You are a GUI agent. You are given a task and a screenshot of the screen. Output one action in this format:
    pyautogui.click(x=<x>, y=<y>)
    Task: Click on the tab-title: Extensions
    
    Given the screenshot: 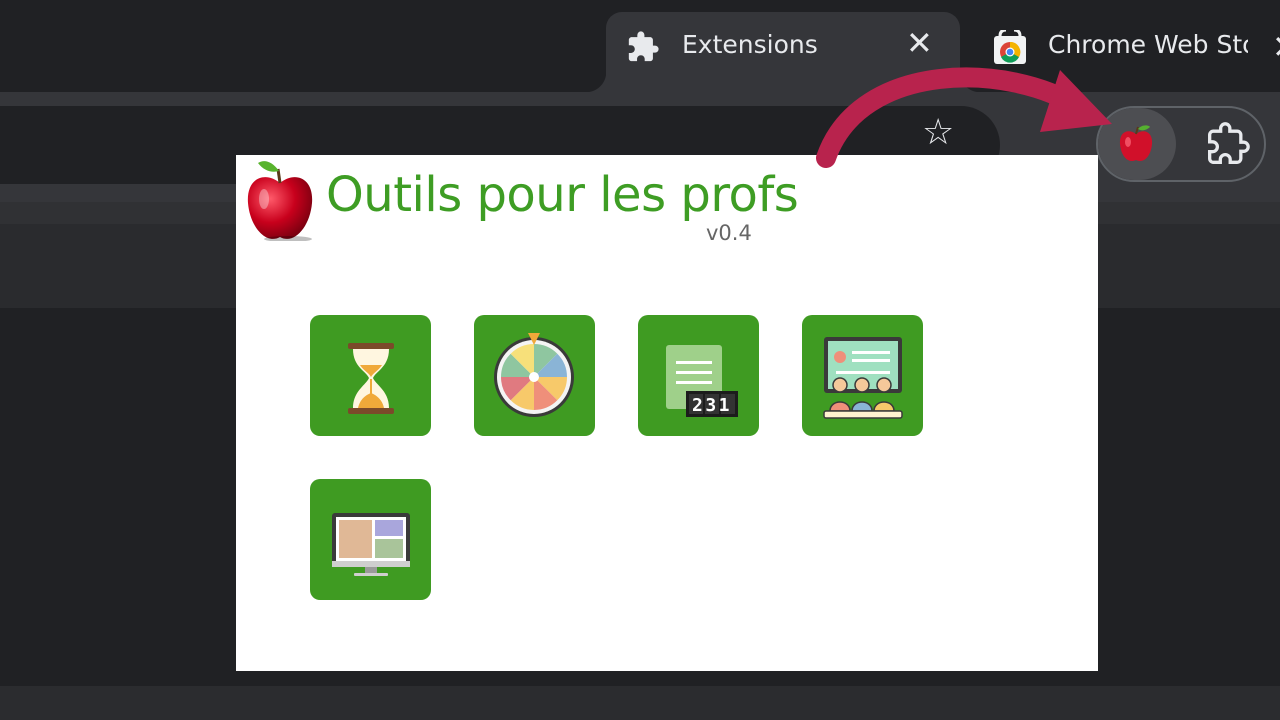 What is the action you would take?
    pyautogui.click(x=750, y=44)
    